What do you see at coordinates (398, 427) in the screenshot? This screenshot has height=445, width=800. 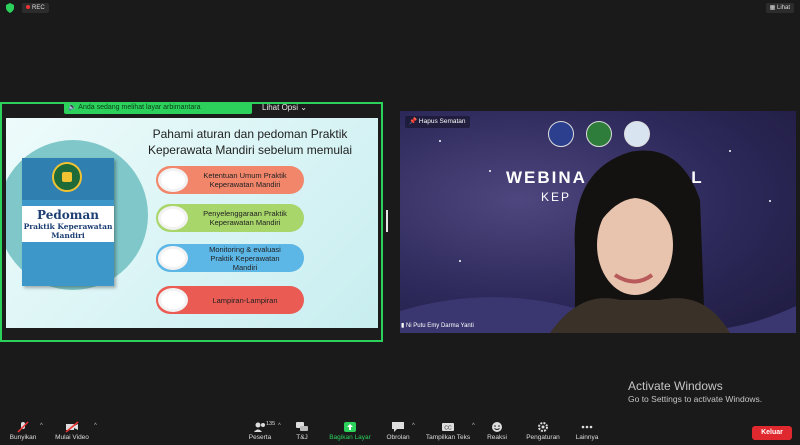 I see `chat-icon` at bounding box center [398, 427].